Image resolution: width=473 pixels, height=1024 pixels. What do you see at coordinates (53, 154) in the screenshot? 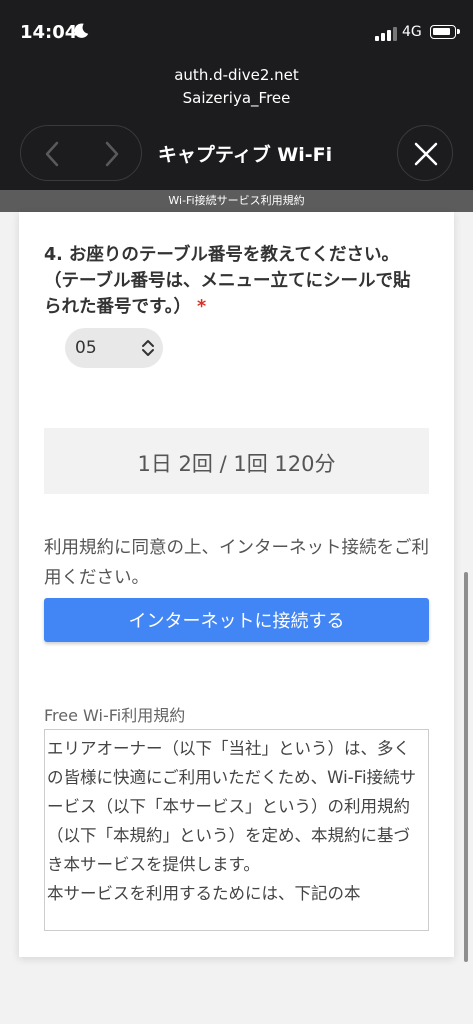
I see `chevron-left-icon` at bounding box center [53, 154].